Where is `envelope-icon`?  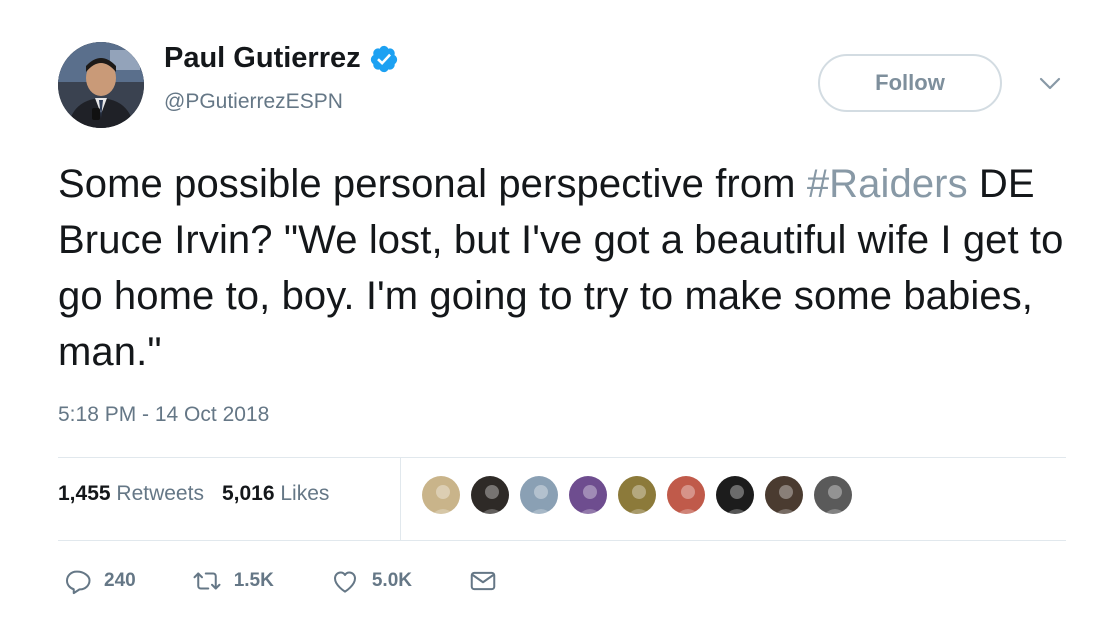 envelope-icon is located at coordinates (483, 581).